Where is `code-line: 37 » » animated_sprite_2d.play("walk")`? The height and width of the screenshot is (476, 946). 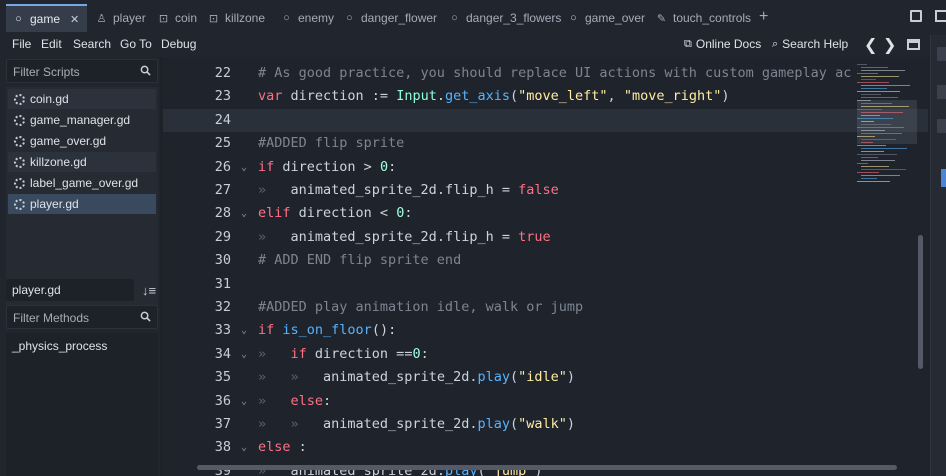
code-line: 37 » » animated_sprite_2d.play("walk") is located at coordinates (545, 424).